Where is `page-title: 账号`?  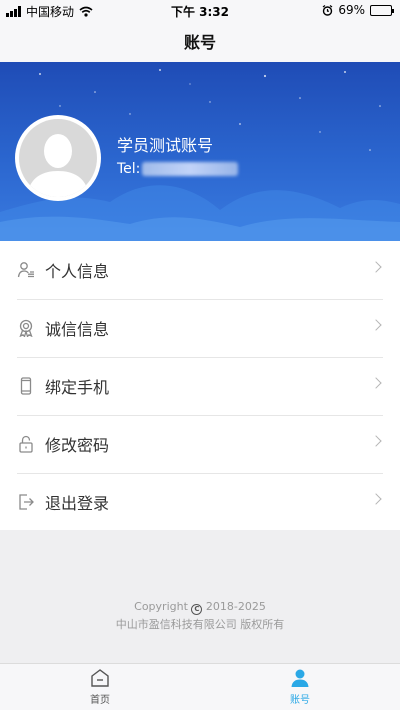
page-title: 账号 is located at coordinates (199, 42).